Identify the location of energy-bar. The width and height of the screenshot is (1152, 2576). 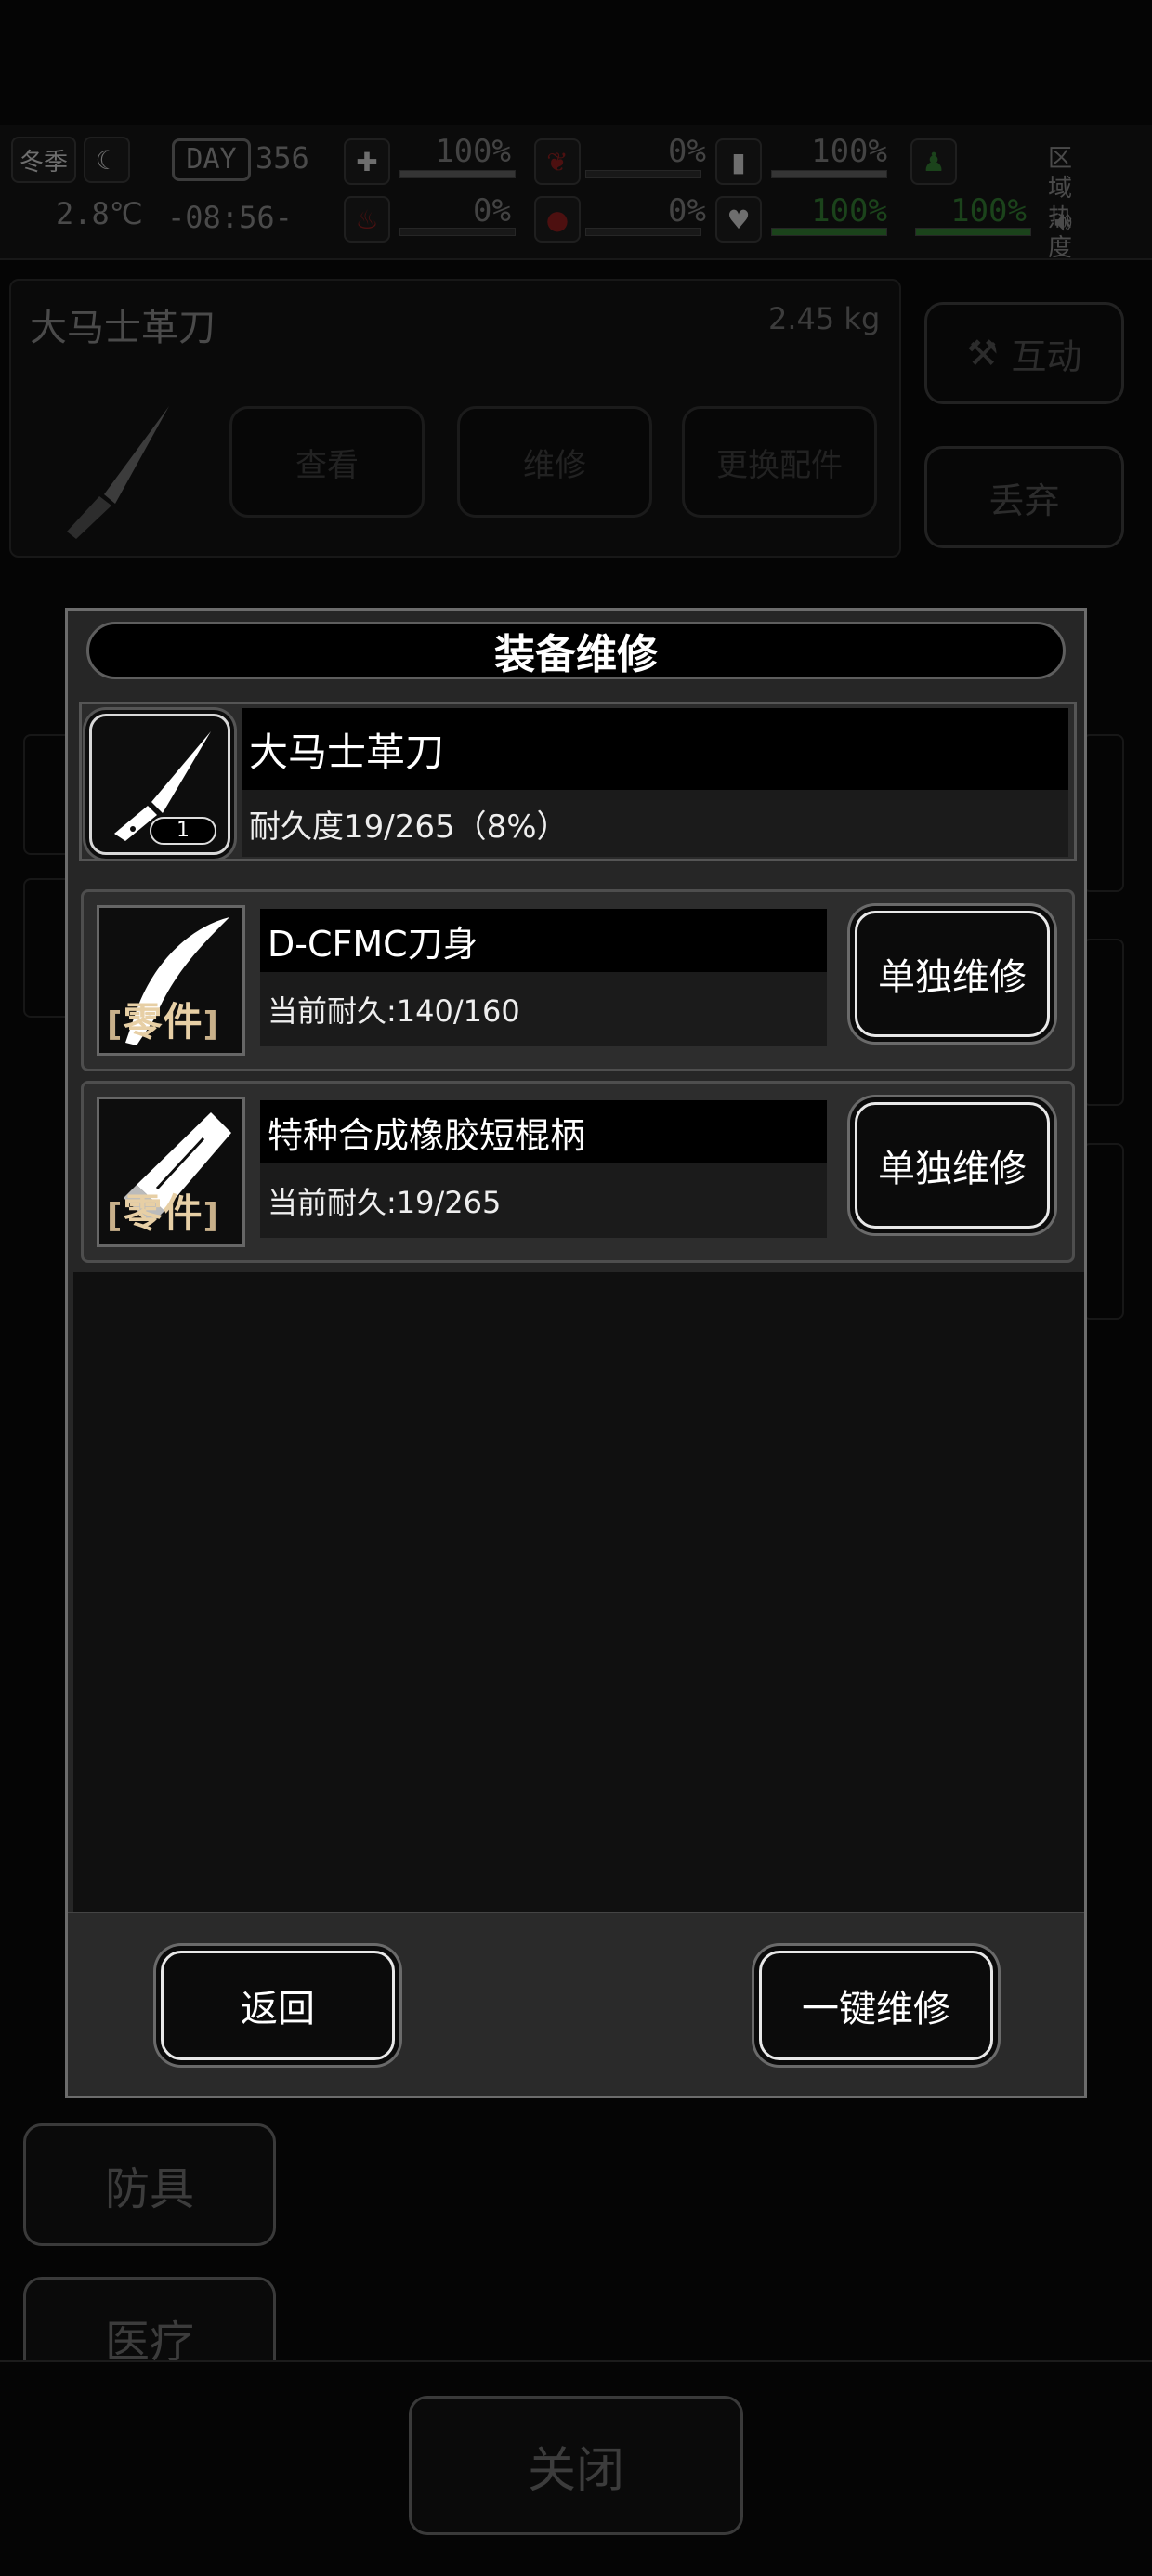
(973, 232).